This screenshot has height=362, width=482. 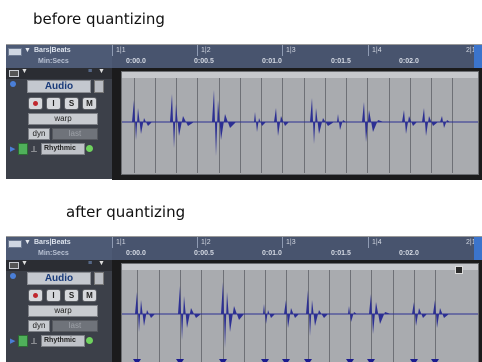 I want to click on caption-before: before quantizing, so click(x=99, y=19).